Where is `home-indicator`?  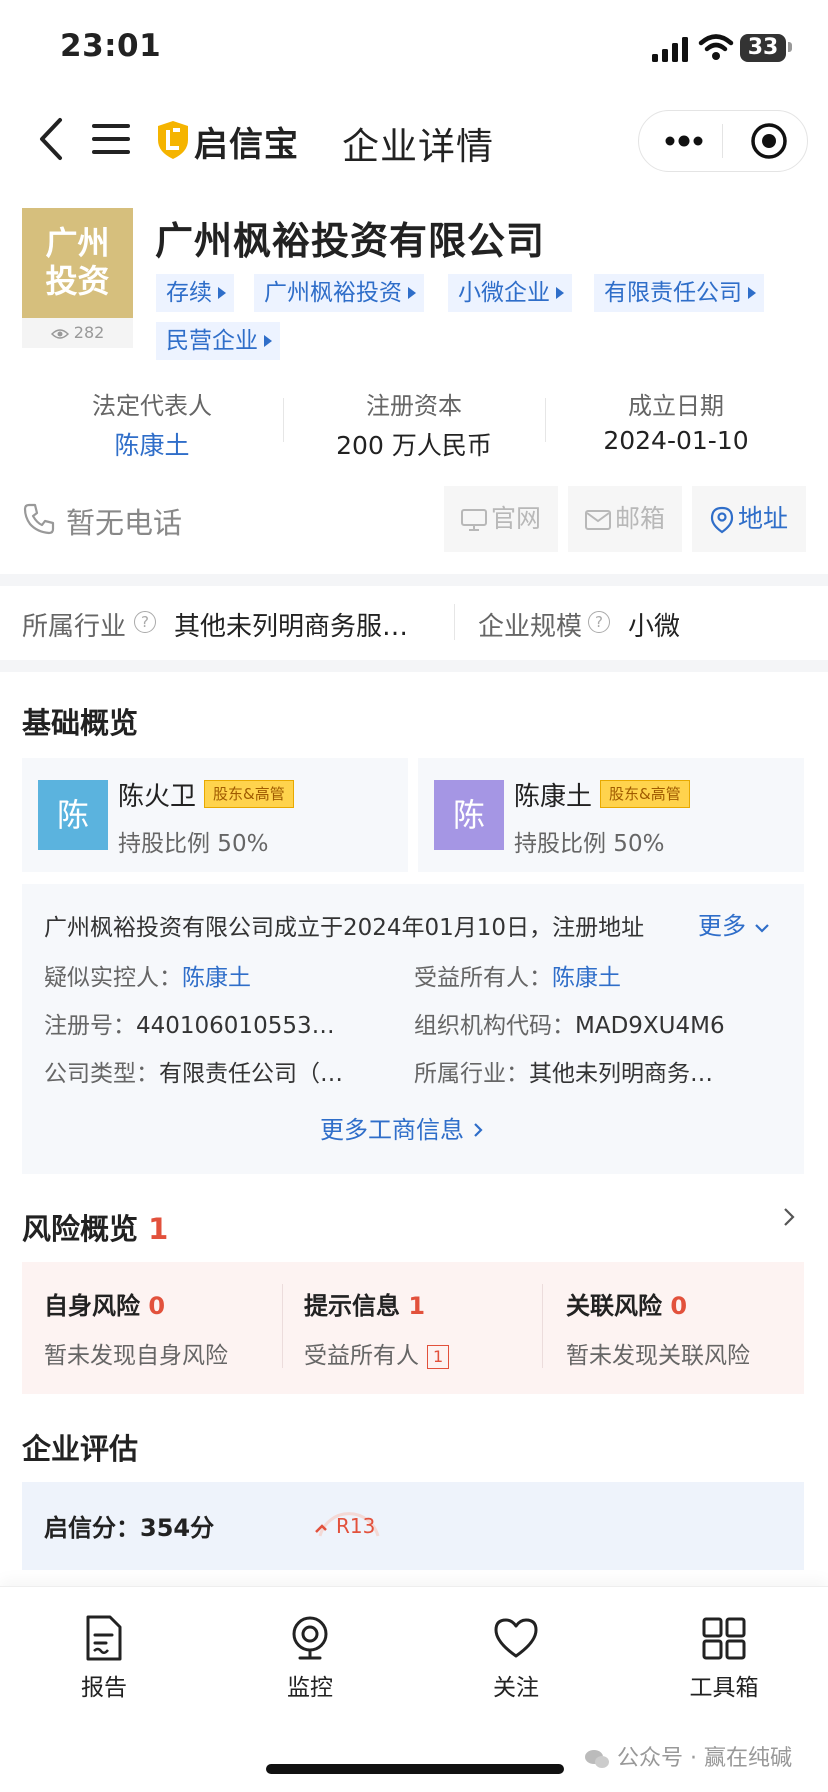
home-indicator is located at coordinates (415, 1769).